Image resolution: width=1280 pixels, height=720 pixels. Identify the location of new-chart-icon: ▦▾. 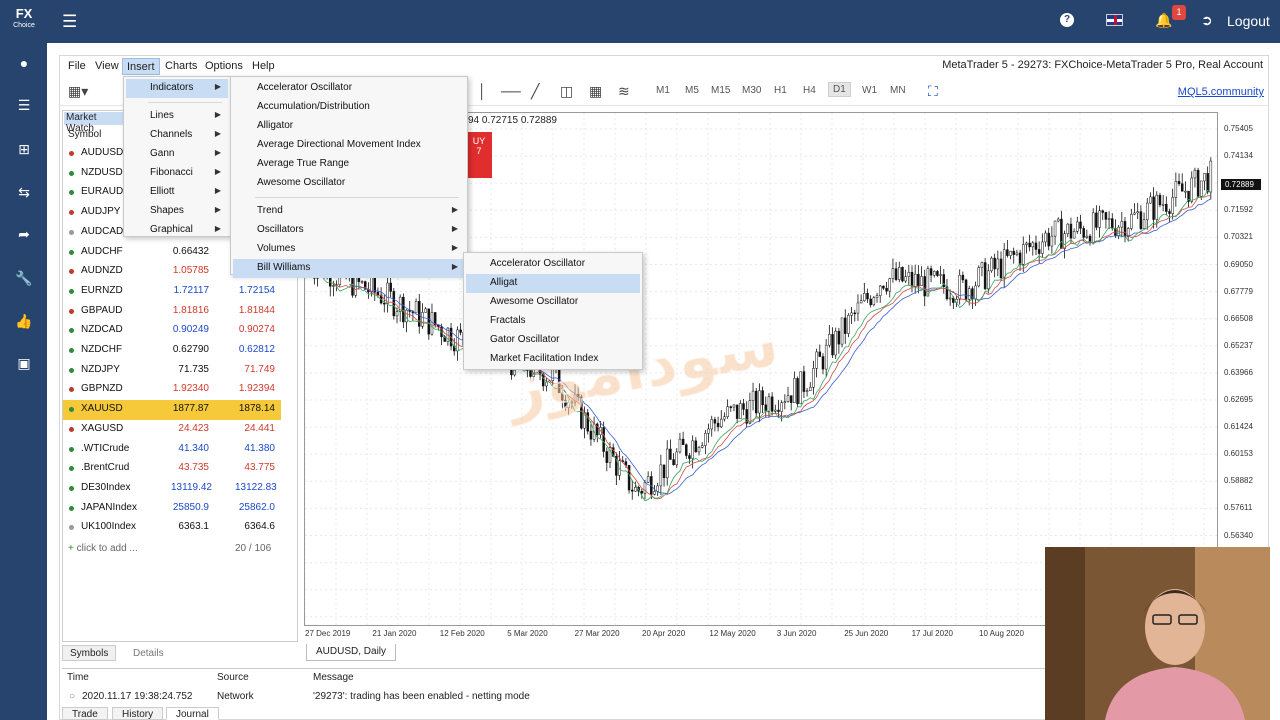
(78, 91).